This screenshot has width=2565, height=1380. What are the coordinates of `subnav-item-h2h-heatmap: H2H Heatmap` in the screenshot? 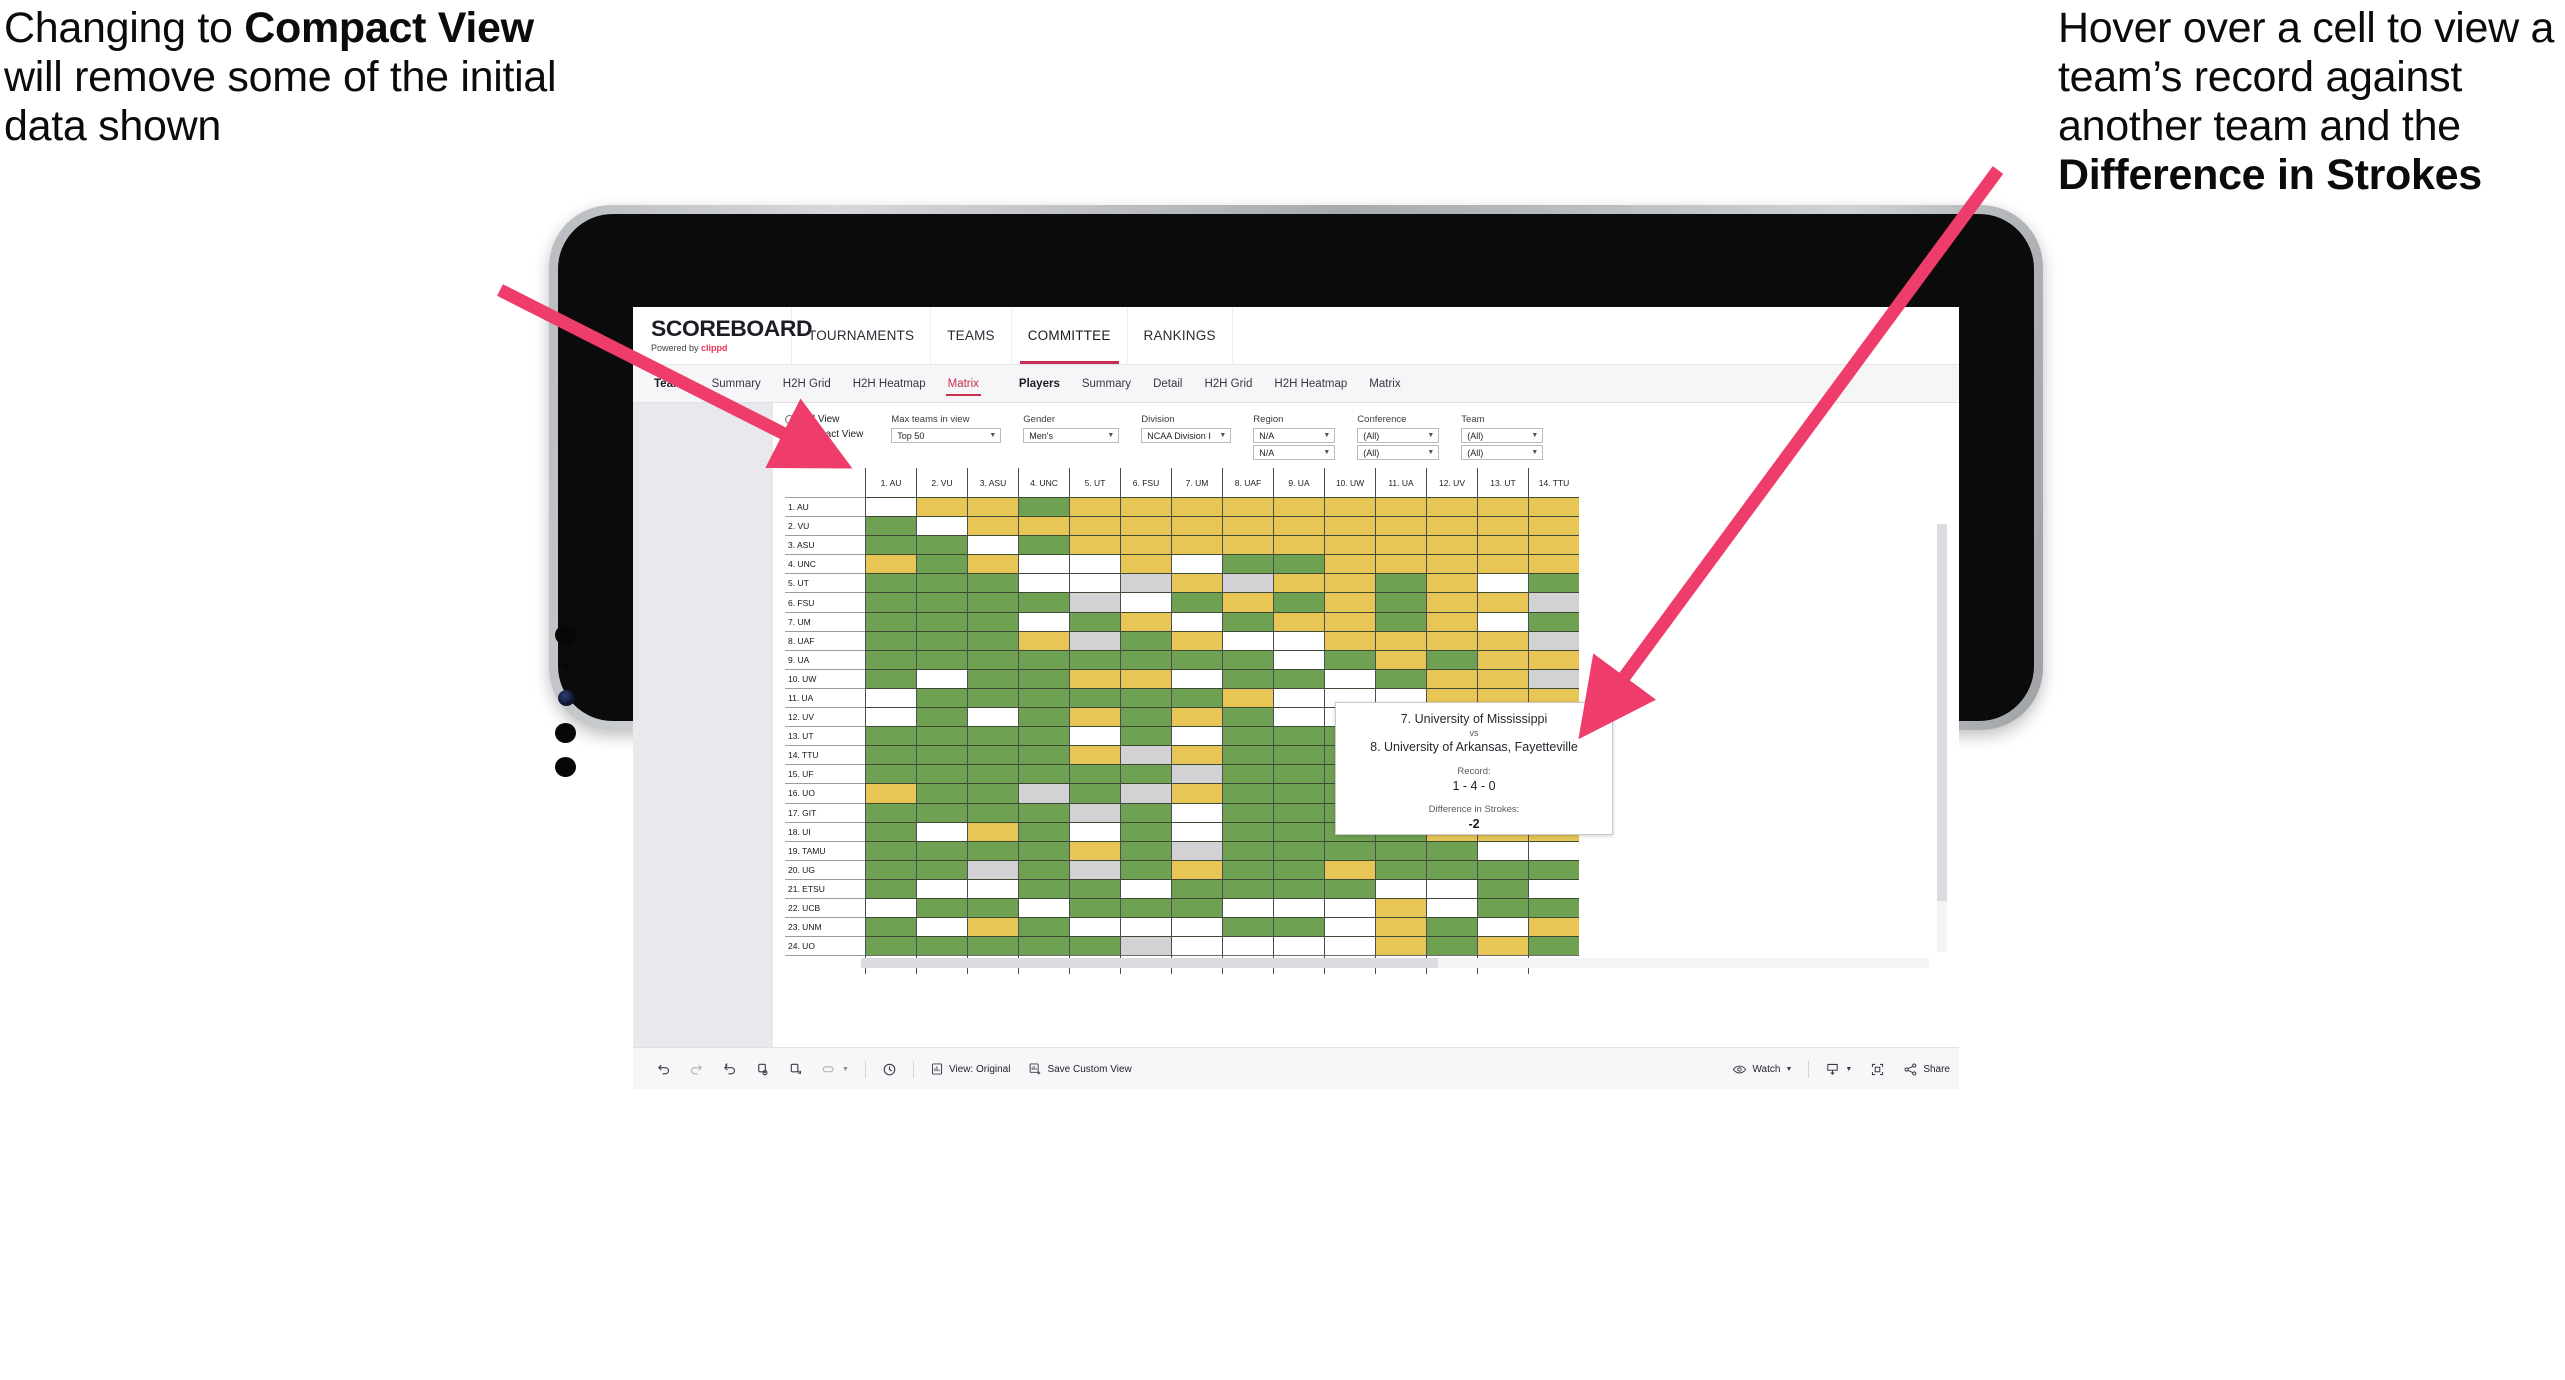 It's located at (889, 384).